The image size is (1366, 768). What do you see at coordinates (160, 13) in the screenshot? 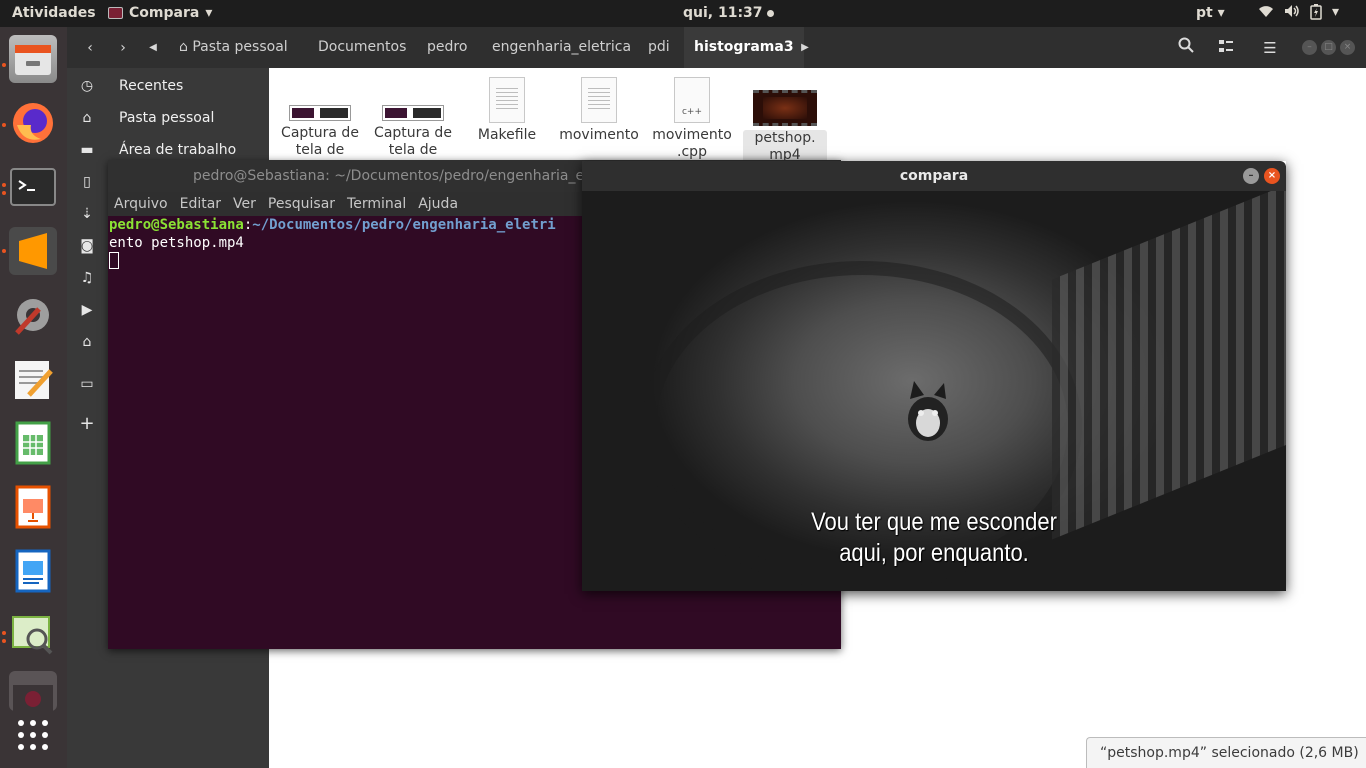
I see `app-menu: Compara ▾` at bounding box center [160, 13].